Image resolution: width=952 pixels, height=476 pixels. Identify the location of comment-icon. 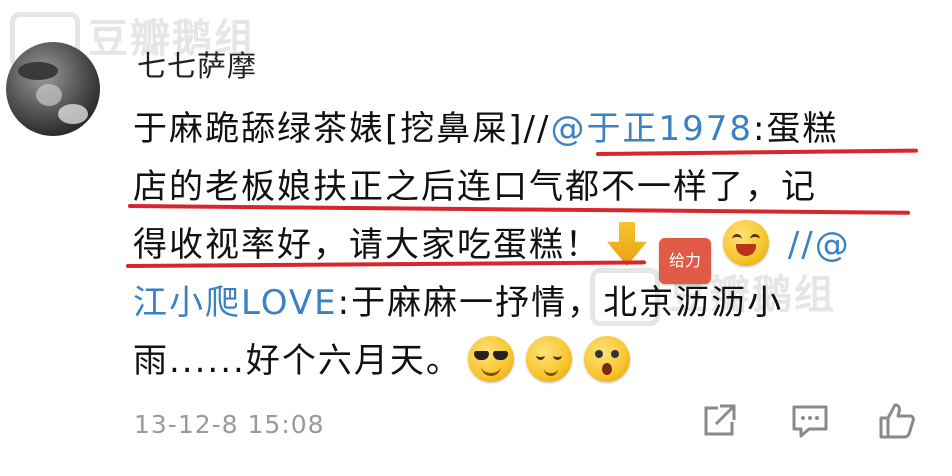
(810, 421).